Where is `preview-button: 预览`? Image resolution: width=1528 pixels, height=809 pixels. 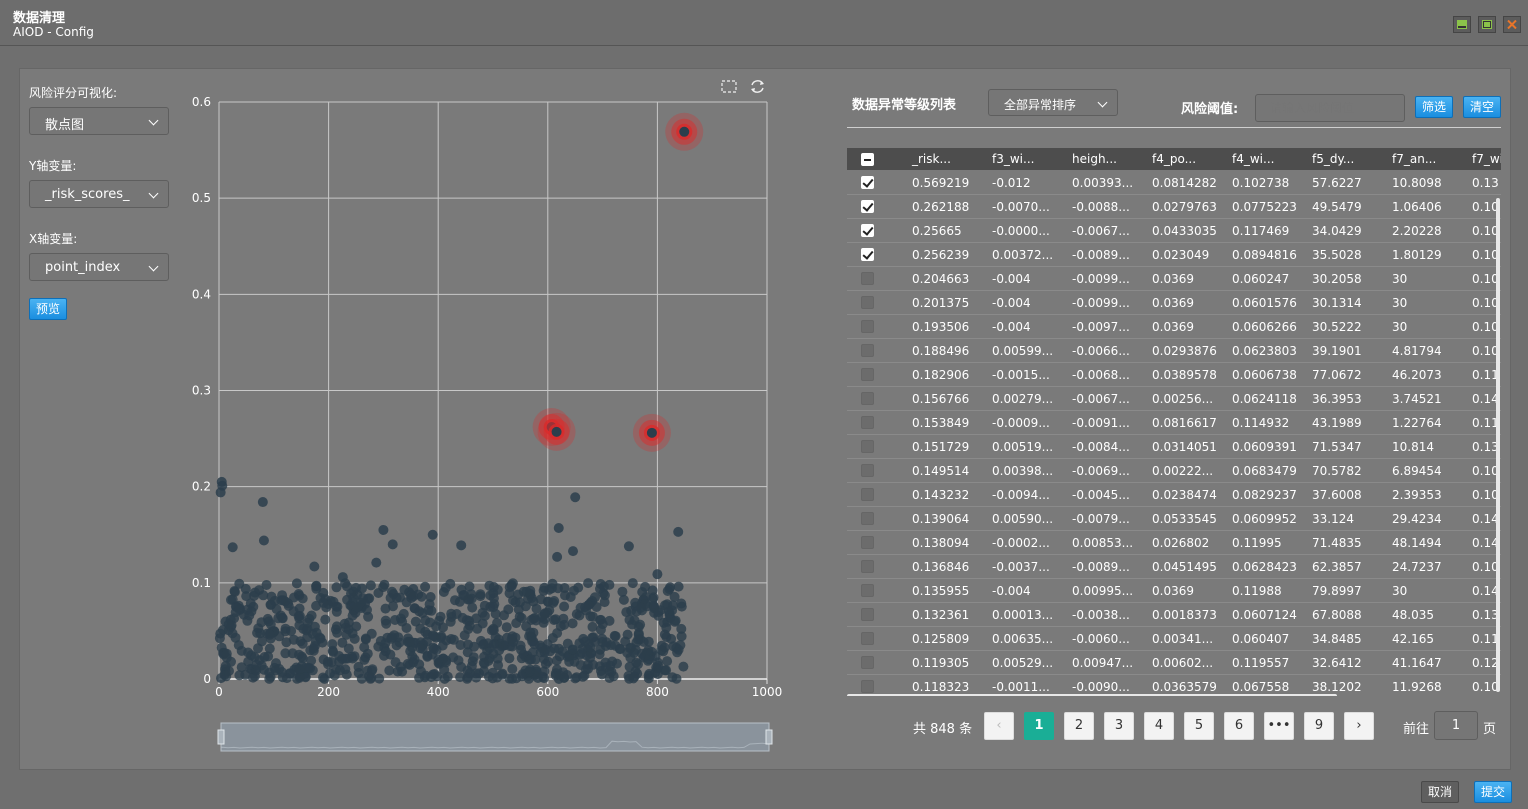
preview-button: 预览 is located at coordinates (48, 309).